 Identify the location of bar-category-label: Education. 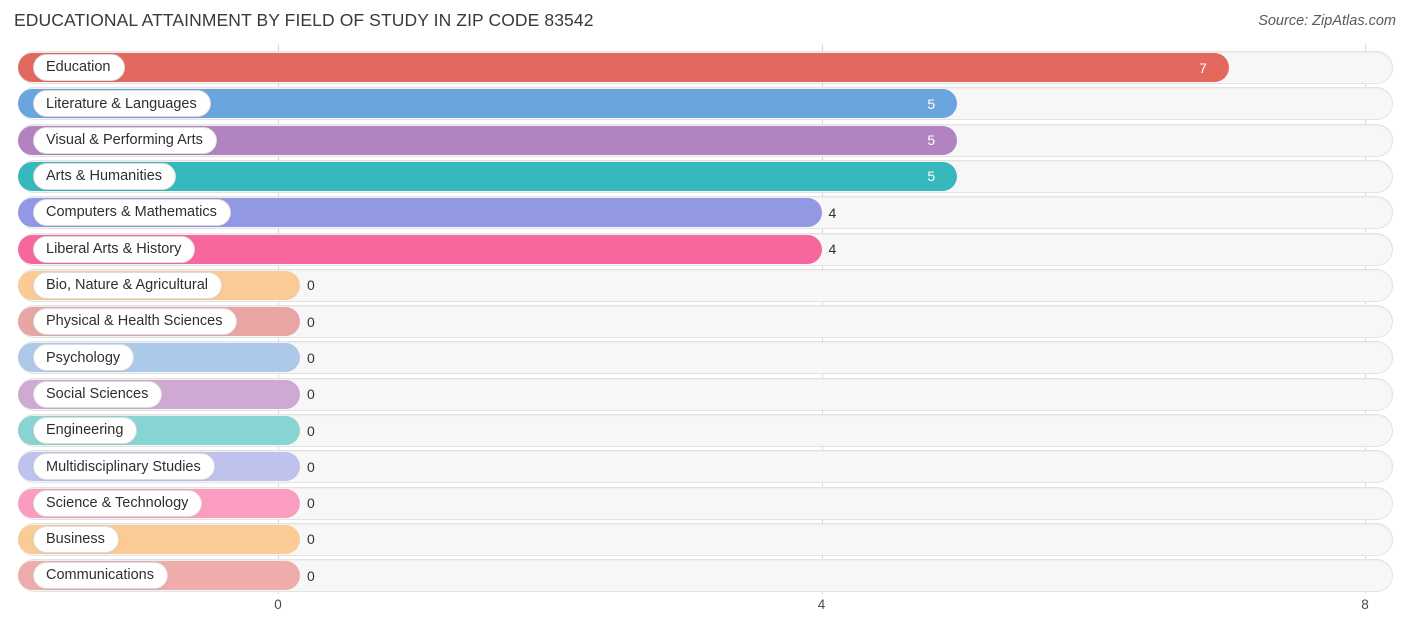
(79, 67).